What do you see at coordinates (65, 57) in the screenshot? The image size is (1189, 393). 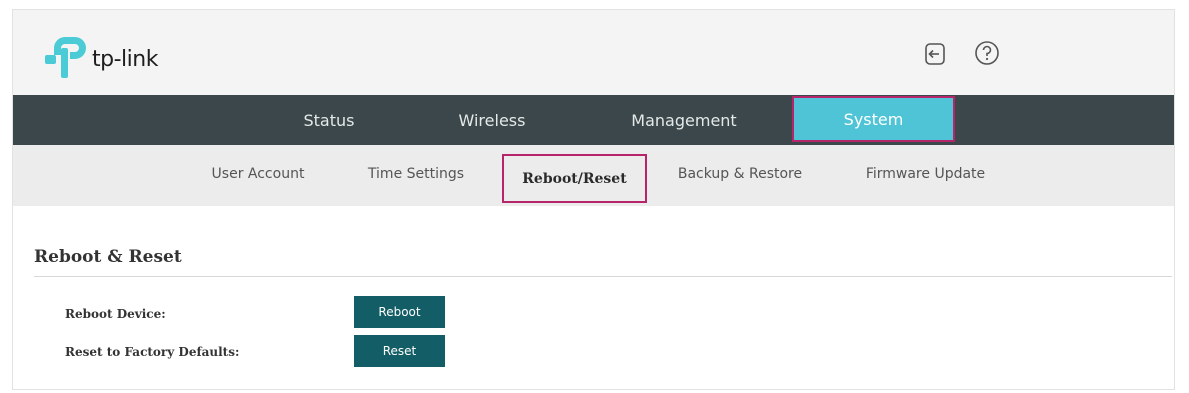 I see `tp-link-logo-icon` at bounding box center [65, 57].